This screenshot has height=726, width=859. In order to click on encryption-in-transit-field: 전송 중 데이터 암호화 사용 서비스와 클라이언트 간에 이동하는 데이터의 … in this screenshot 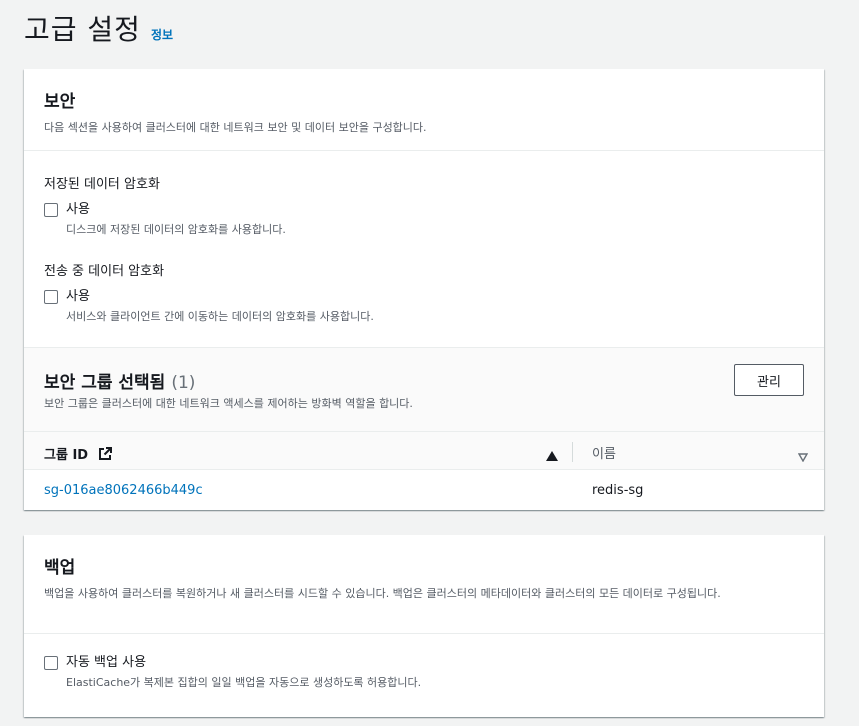, I will do `click(209, 292)`.